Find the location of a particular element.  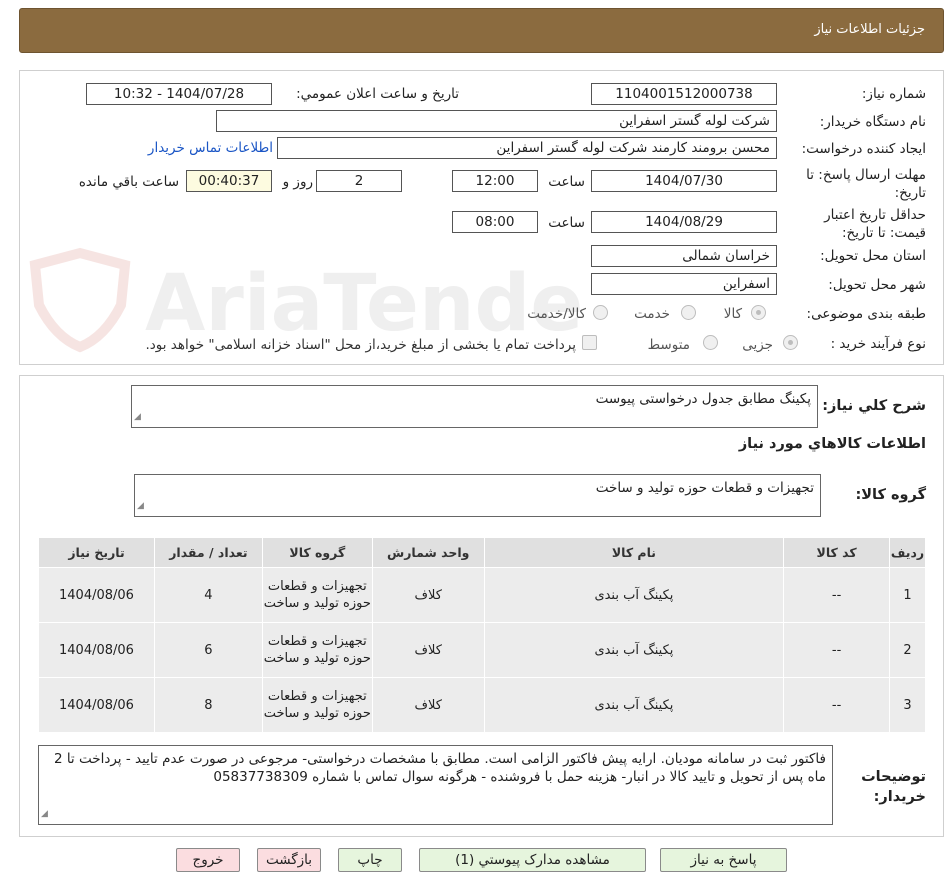

col-row: ردیف is located at coordinates (907, 552).